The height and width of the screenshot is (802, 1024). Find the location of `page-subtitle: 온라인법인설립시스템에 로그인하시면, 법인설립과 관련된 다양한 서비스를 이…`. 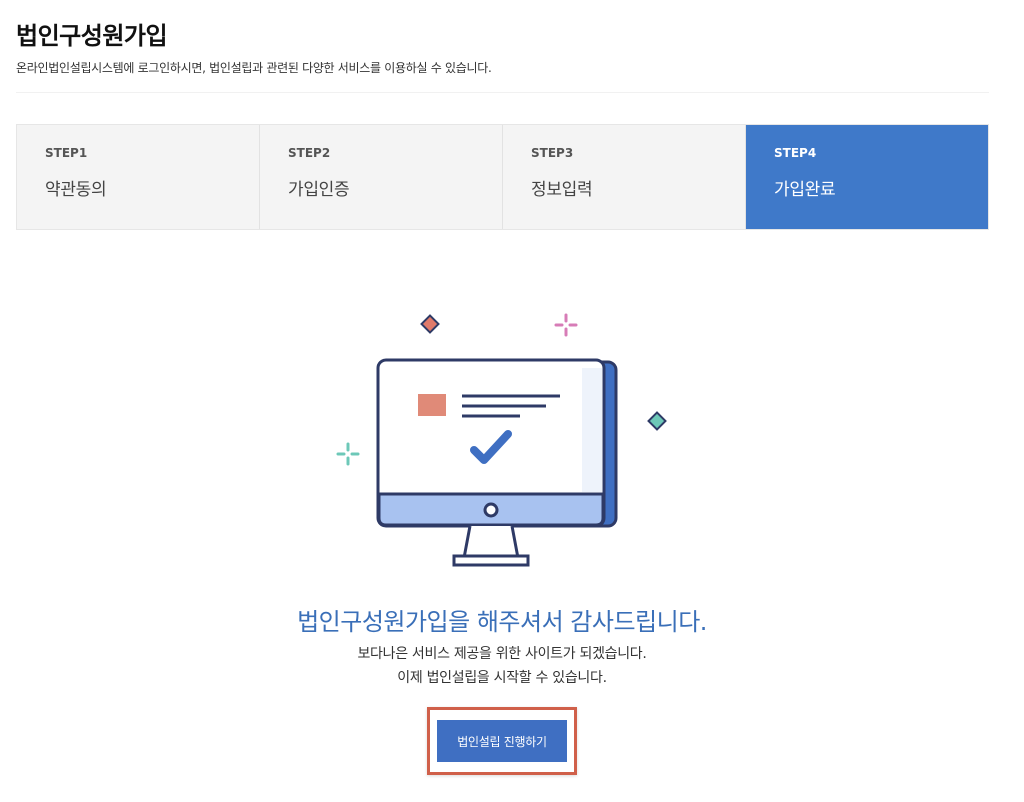

page-subtitle: 온라인법인설립시스템에 로그인하시면, 법인설립과 관련된 다양한 서비스를 이… is located at coordinates (254, 68).